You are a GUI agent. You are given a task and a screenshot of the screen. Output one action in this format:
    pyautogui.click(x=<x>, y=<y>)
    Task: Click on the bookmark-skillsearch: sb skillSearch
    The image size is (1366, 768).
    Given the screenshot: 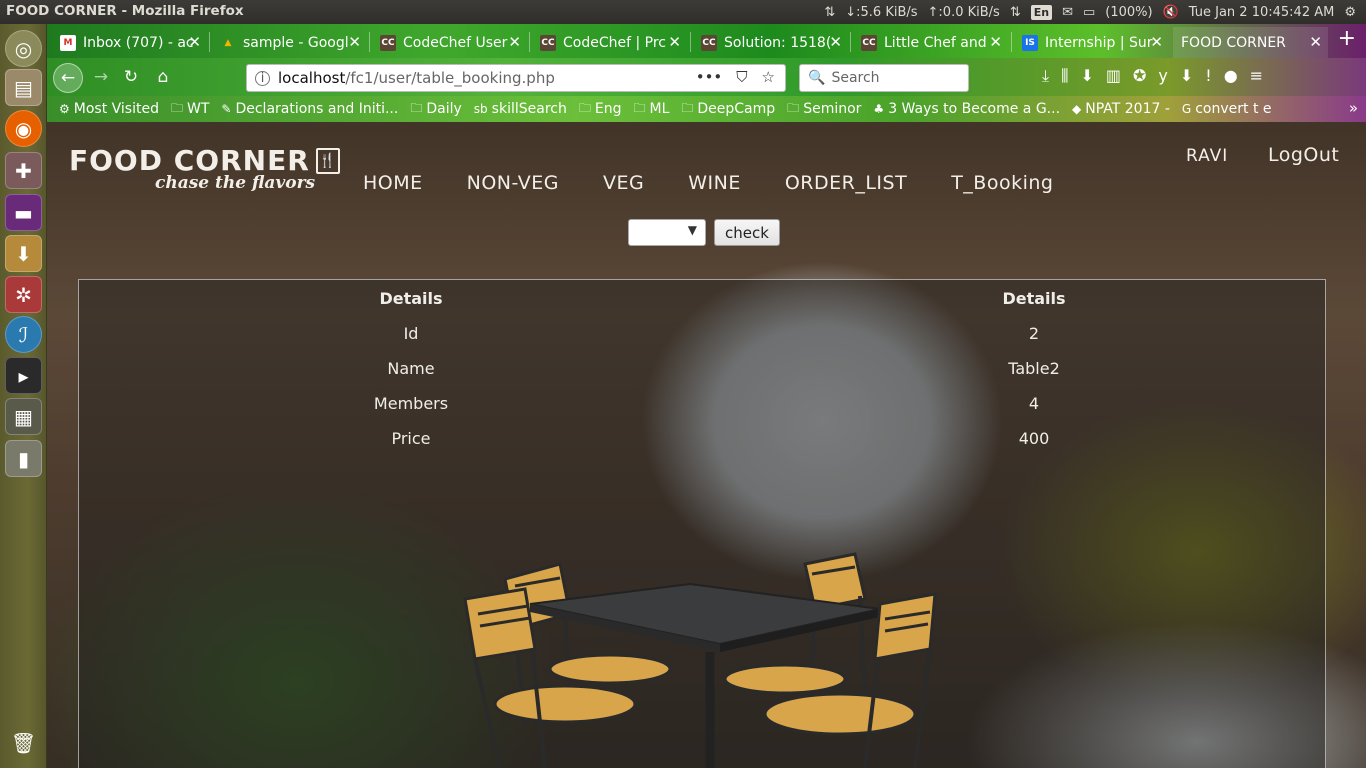 What is the action you would take?
    pyautogui.click(x=520, y=109)
    